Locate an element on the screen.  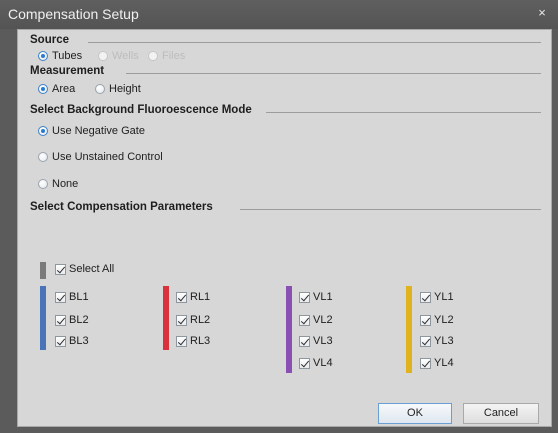
vl-group-color-bar is located at coordinates (289, 329).